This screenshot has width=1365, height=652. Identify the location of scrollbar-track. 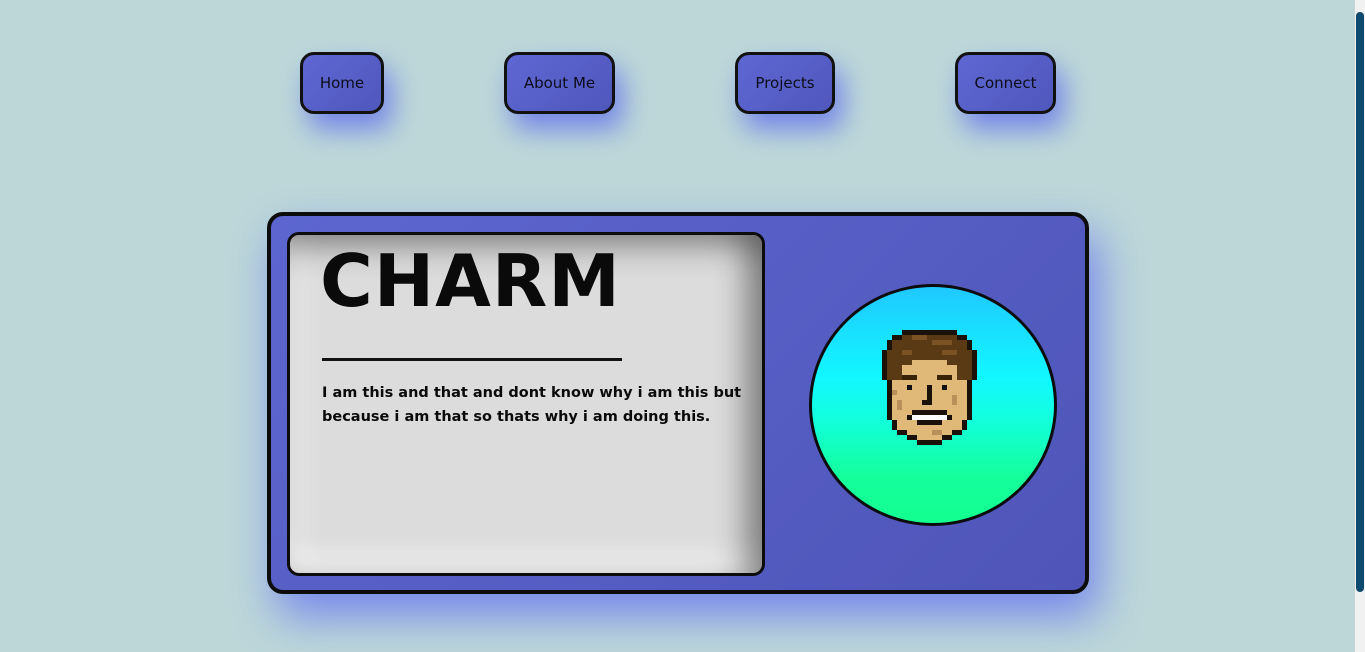
(1360, 326).